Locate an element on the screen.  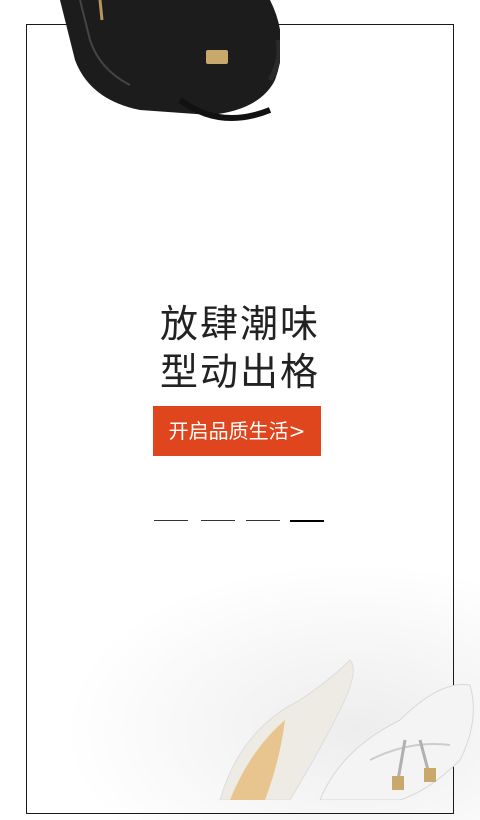
start-quality-life-button: 开启品质生活> is located at coordinates (237, 431).